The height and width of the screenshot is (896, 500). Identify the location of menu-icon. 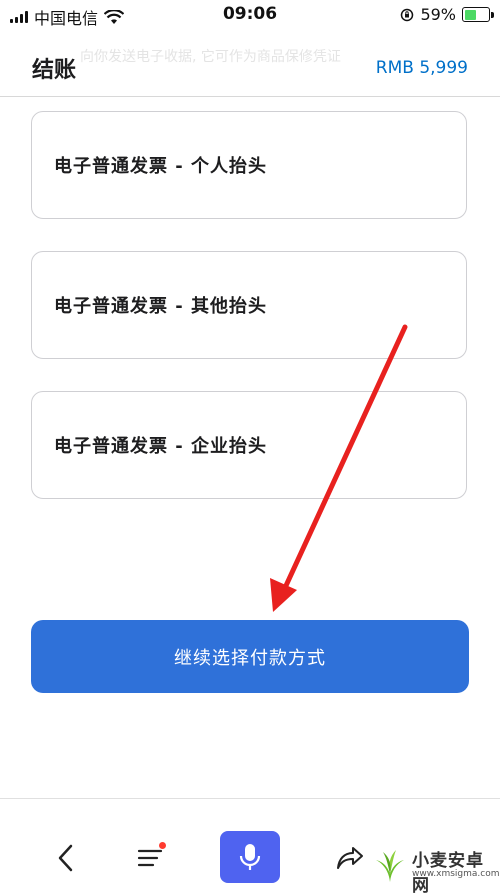
(150, 858).